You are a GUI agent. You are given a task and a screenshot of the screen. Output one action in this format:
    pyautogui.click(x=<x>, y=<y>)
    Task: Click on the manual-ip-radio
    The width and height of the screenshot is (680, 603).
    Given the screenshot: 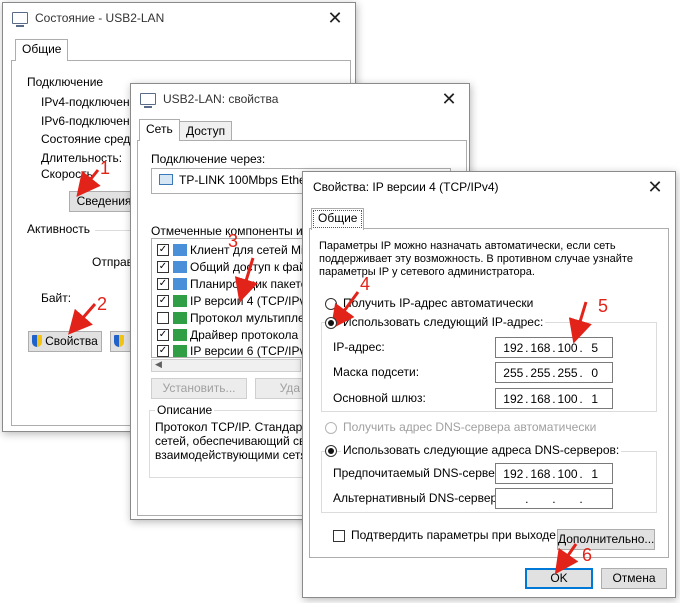 What is the action you would take?
    pyautogui.click(x=331, y=323)
    